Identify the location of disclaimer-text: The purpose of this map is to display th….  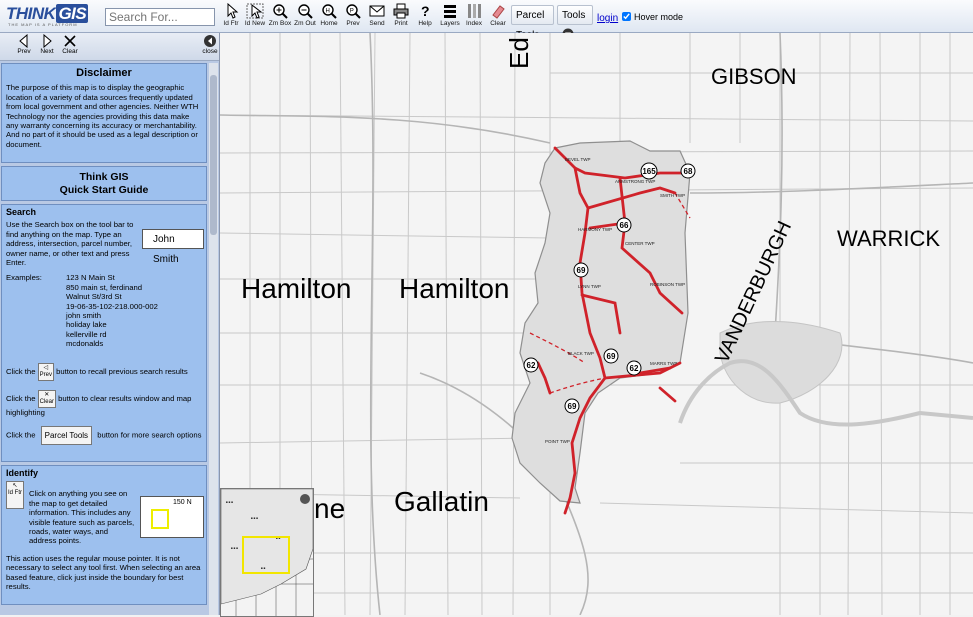
(102, 116).